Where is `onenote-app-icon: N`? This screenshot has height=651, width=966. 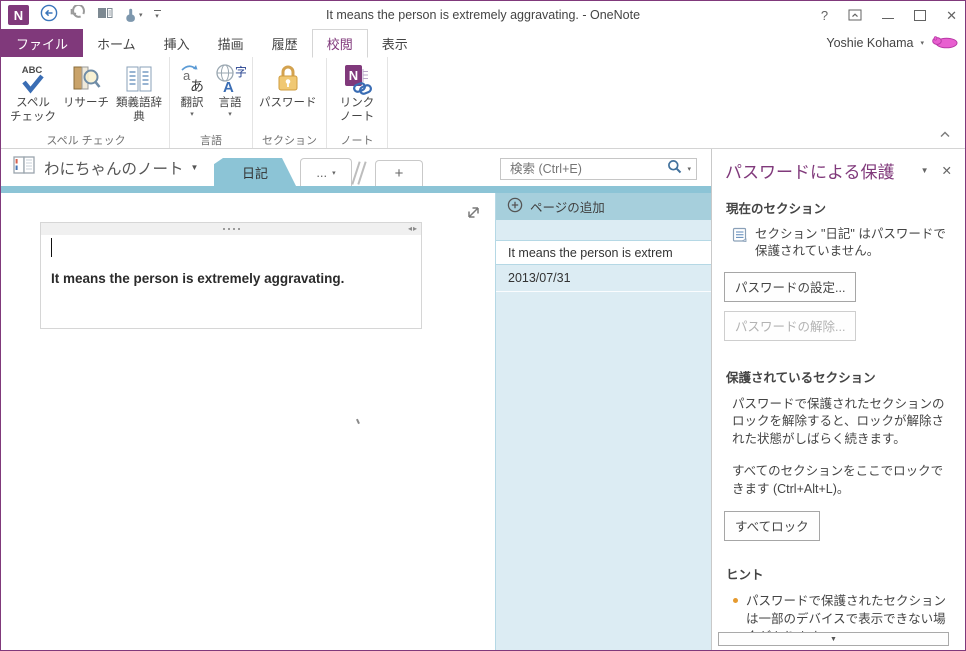
onenote-app-icon: N is located at coordinates (18, 15).